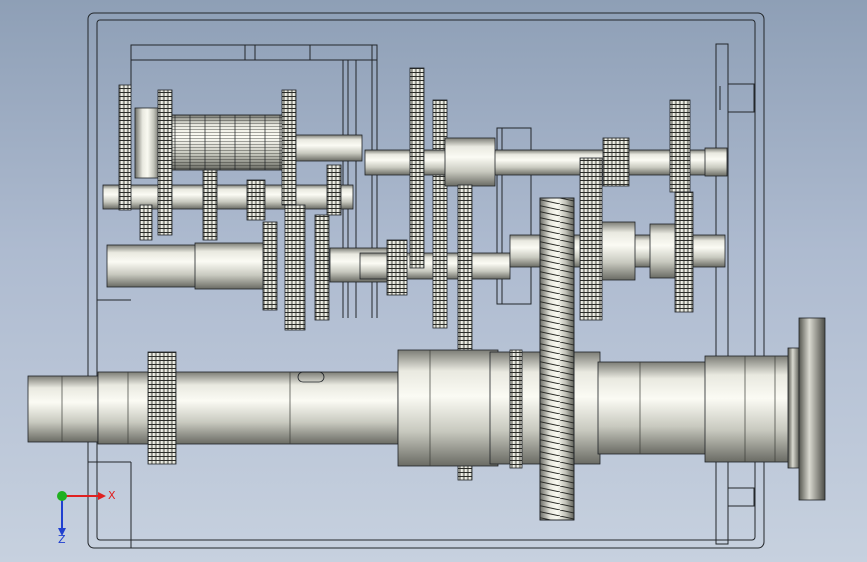 Image resolution: width=867 pixels, height=562 pixels. I want to click on y-axis-dot, so click(62, 496).